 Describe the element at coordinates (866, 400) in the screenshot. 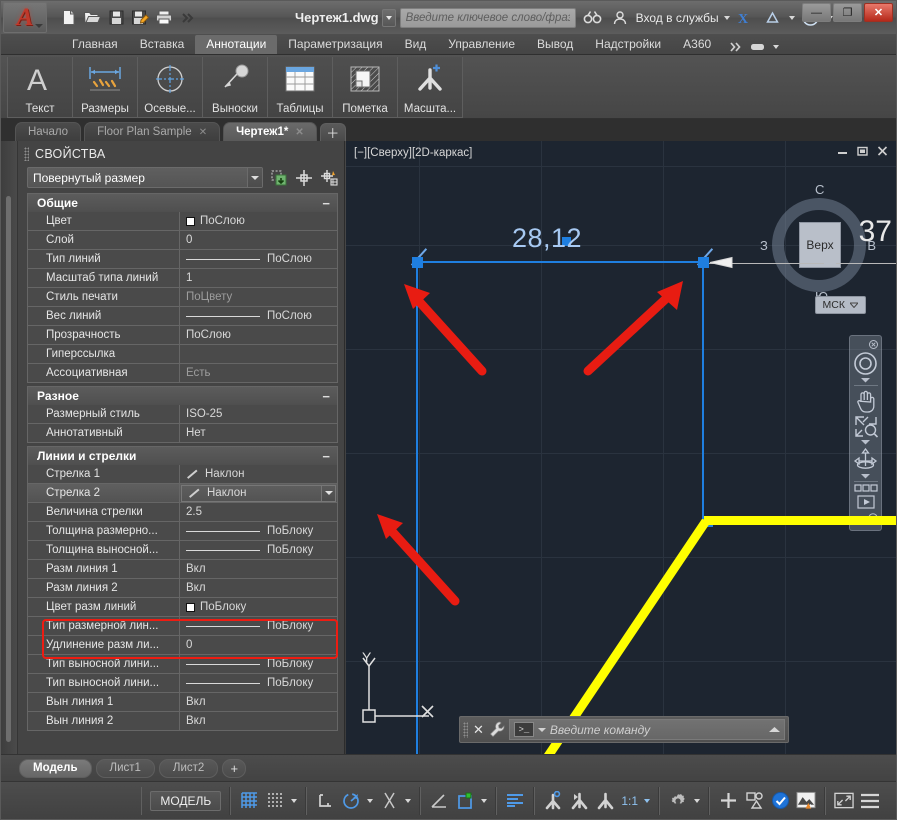

I see `pan-hand-icon` at that location.